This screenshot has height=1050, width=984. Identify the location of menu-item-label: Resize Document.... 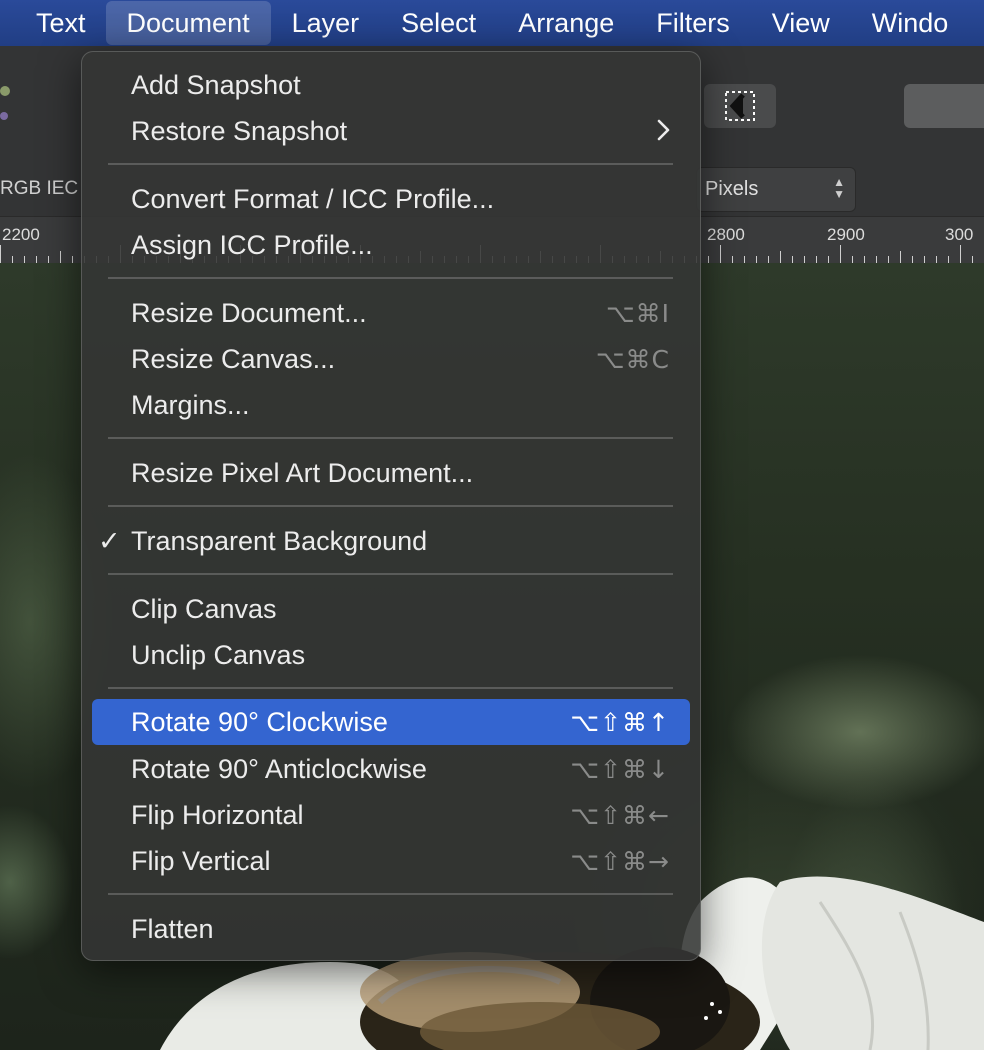
(249, 312).